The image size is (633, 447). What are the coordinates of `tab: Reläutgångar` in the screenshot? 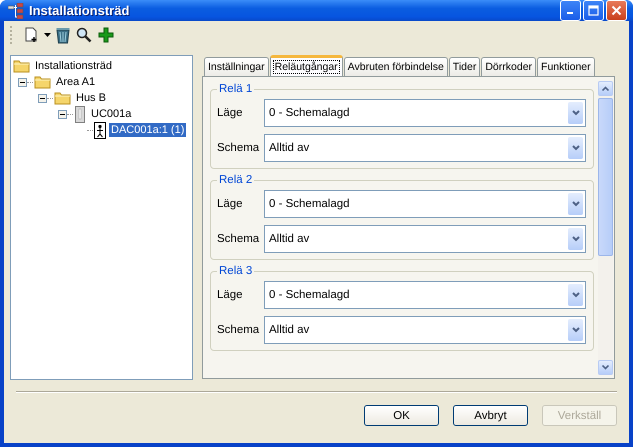 It's located at (306, 65).